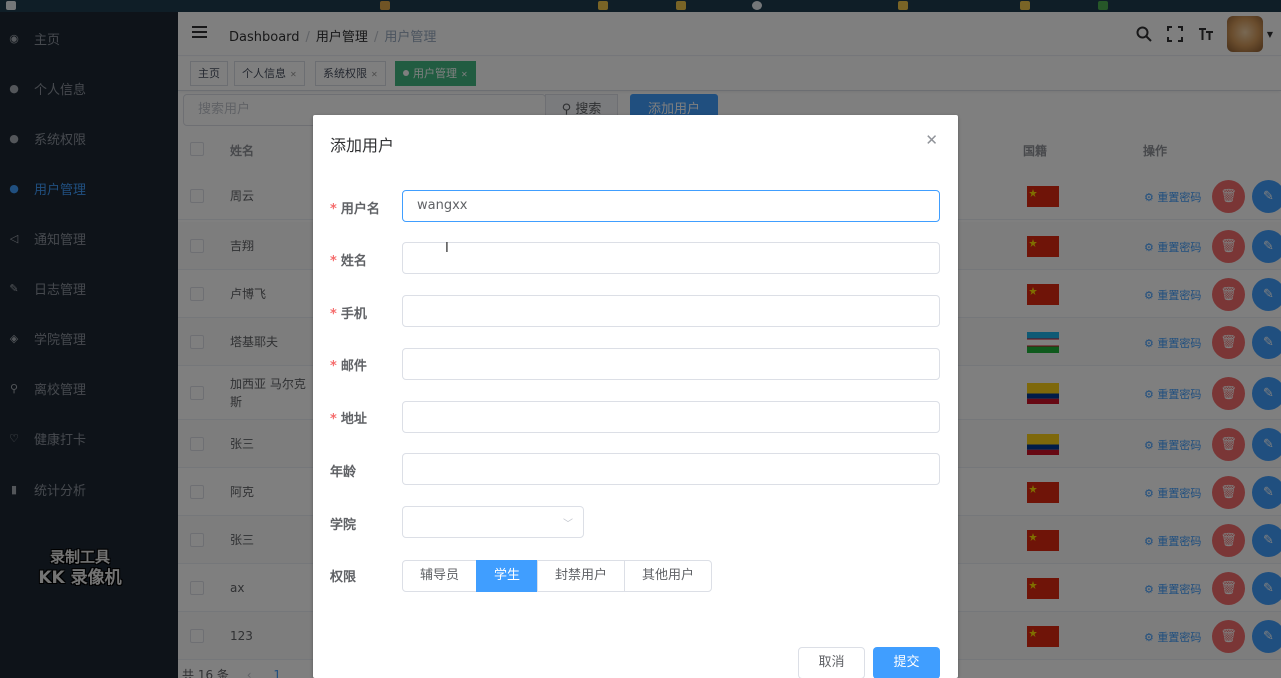 The width and height of the screenshot is (1281, 678). Describe the element at coordinates (671, 364) in the screenshot. I see `email-field` at that location.